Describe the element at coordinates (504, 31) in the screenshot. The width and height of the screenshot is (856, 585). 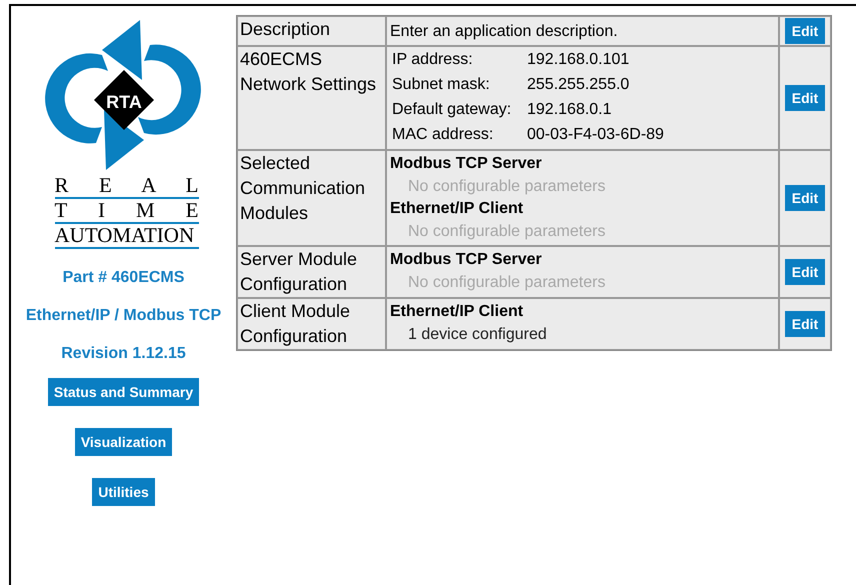
I see `description-text: Enter an application description.` at that location.